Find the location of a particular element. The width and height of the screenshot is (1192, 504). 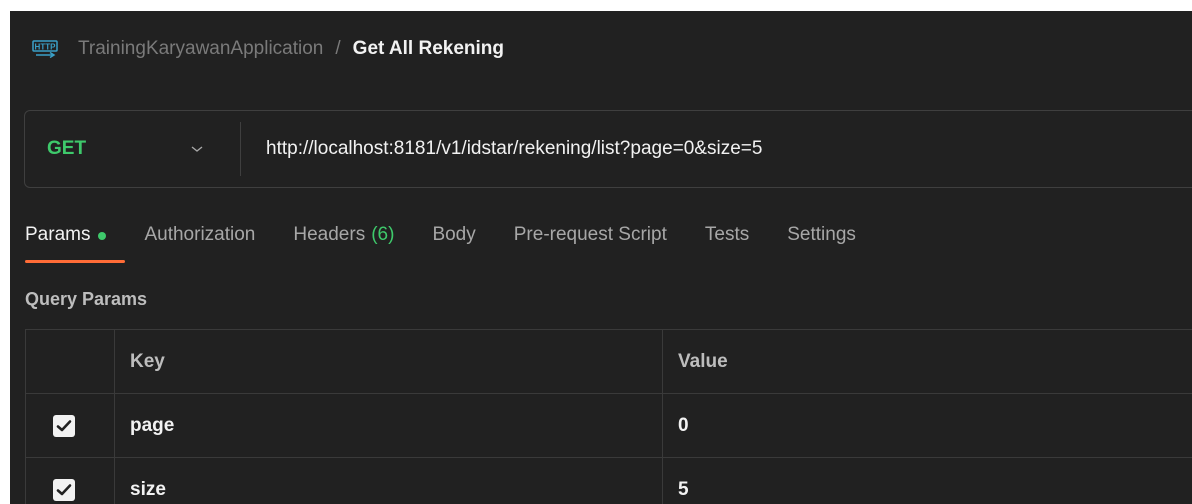

svg-text: HTTP is located at coordinates (46, 47).